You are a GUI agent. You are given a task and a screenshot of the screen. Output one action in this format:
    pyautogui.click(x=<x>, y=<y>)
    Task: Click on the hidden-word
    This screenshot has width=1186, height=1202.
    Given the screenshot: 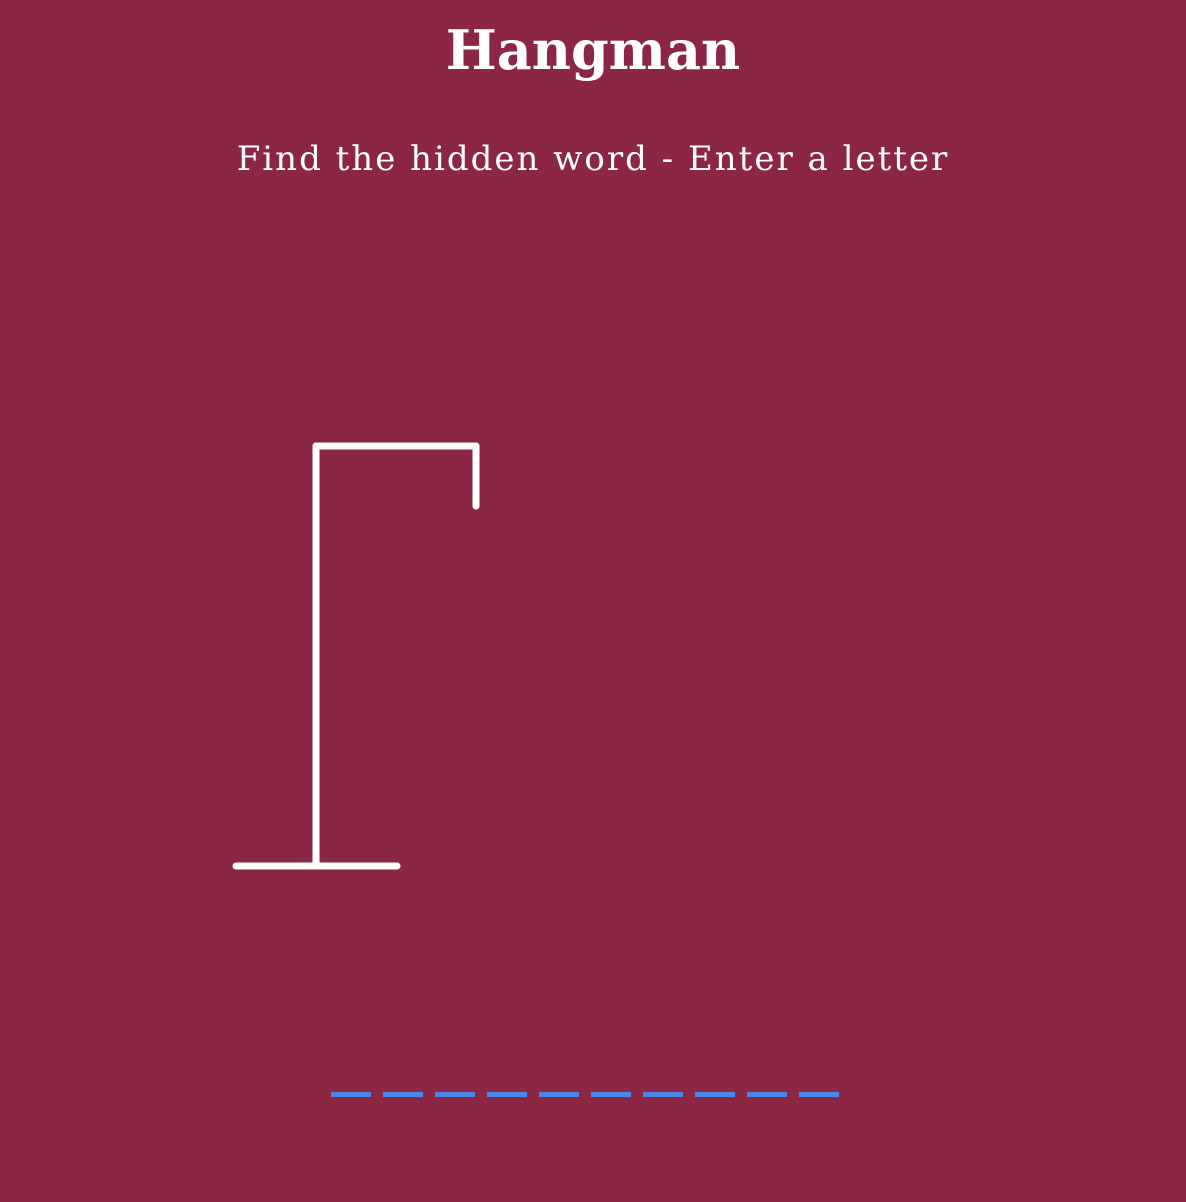 What is the action you would take?
    pyautogui.click(x=591, y=1095)
    